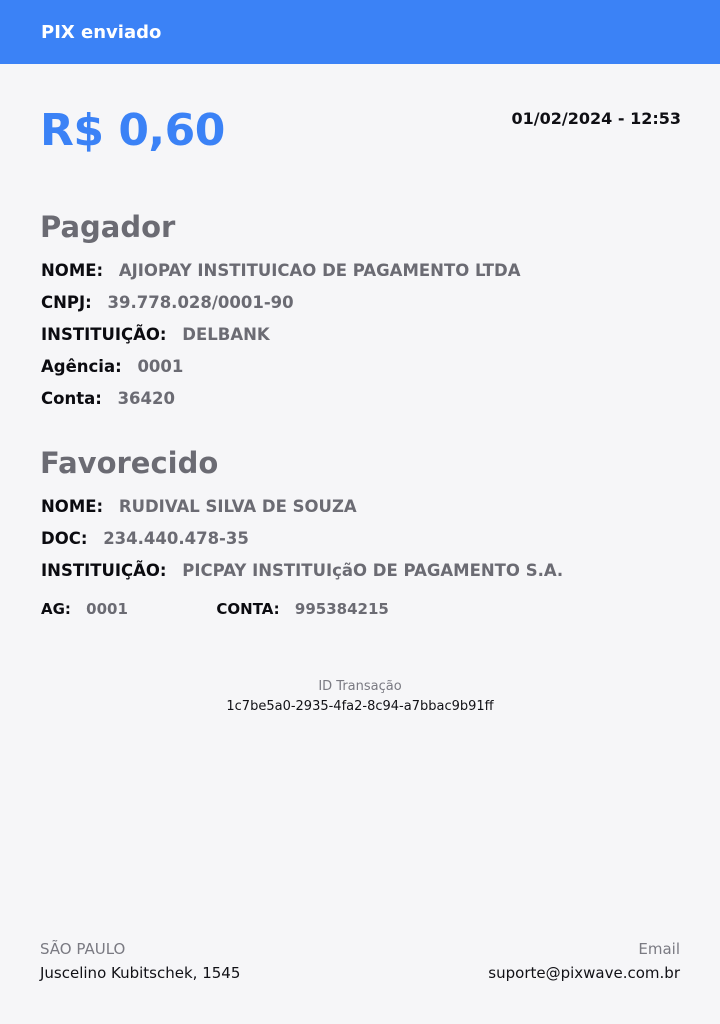 The width and height of the screenshot is (720, 1024). What do you see at coordinates (129, 463) in the screenshot?
I see `payee-section-title: Favorecido` at bounding box center [129, 463].